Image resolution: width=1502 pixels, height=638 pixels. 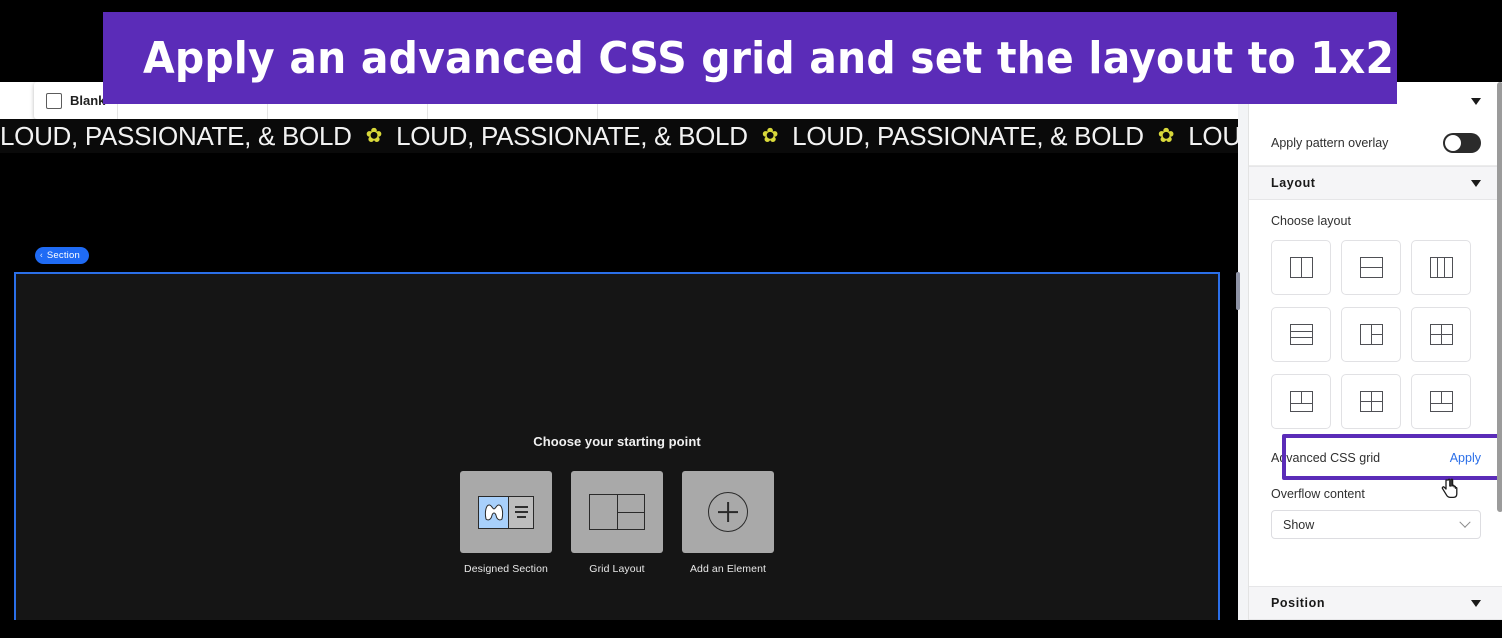 I want to click on layout-option-left-column-right-split, so click(x=1371, y=334).